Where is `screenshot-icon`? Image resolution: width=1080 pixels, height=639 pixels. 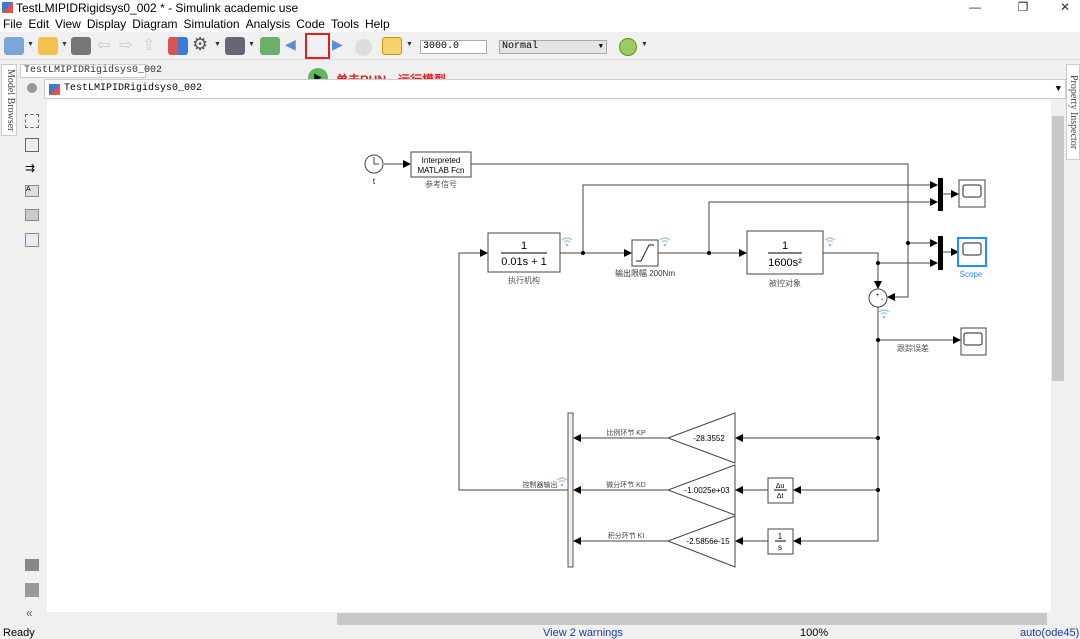
screenshot-icon is located at coordinates (32, 565).